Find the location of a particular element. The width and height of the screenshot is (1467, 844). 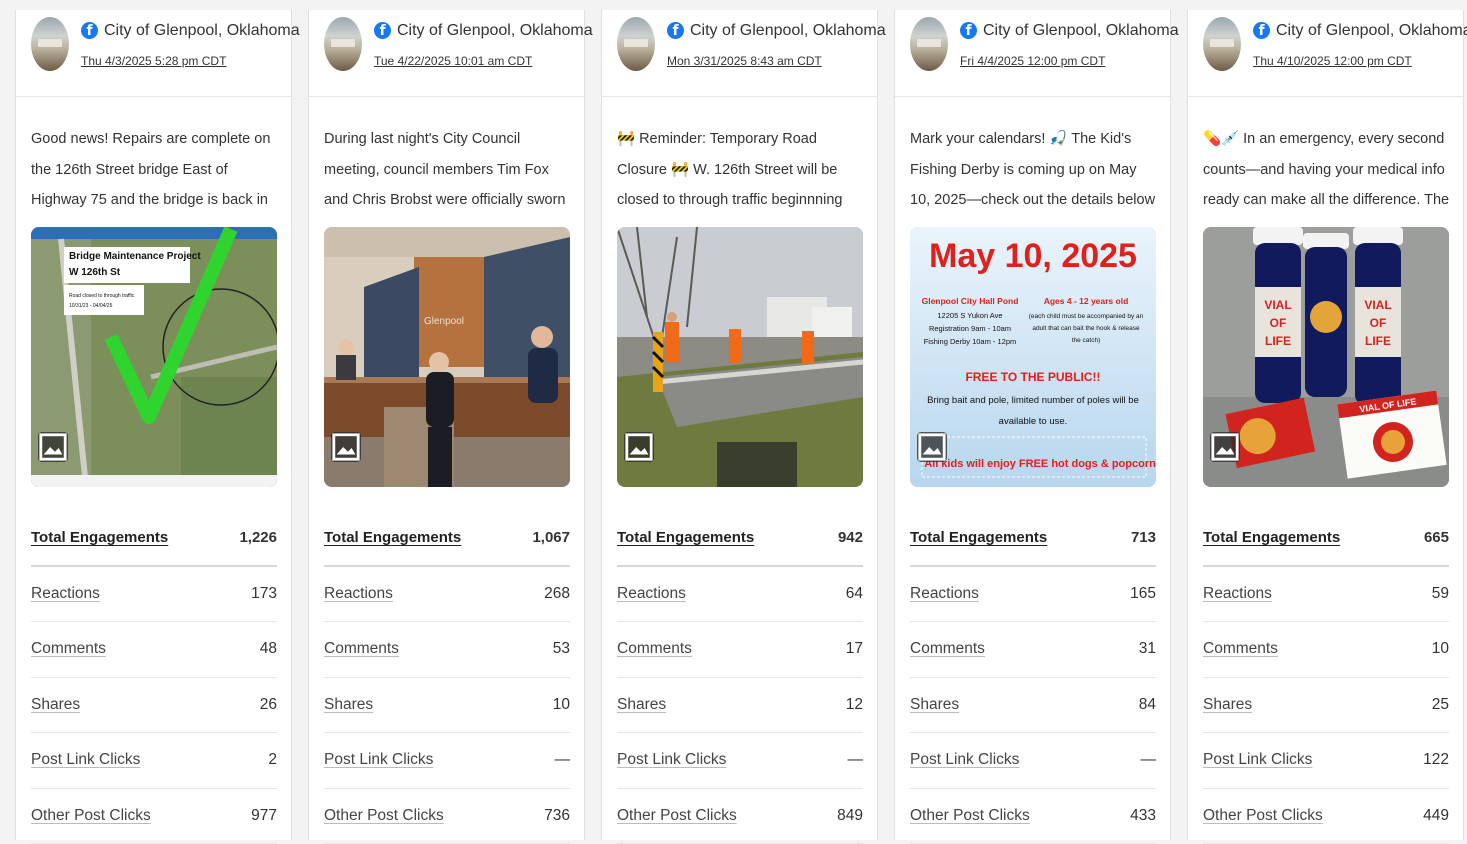

stat-reactions: Reactions64 is located at coordinates (740, 595).